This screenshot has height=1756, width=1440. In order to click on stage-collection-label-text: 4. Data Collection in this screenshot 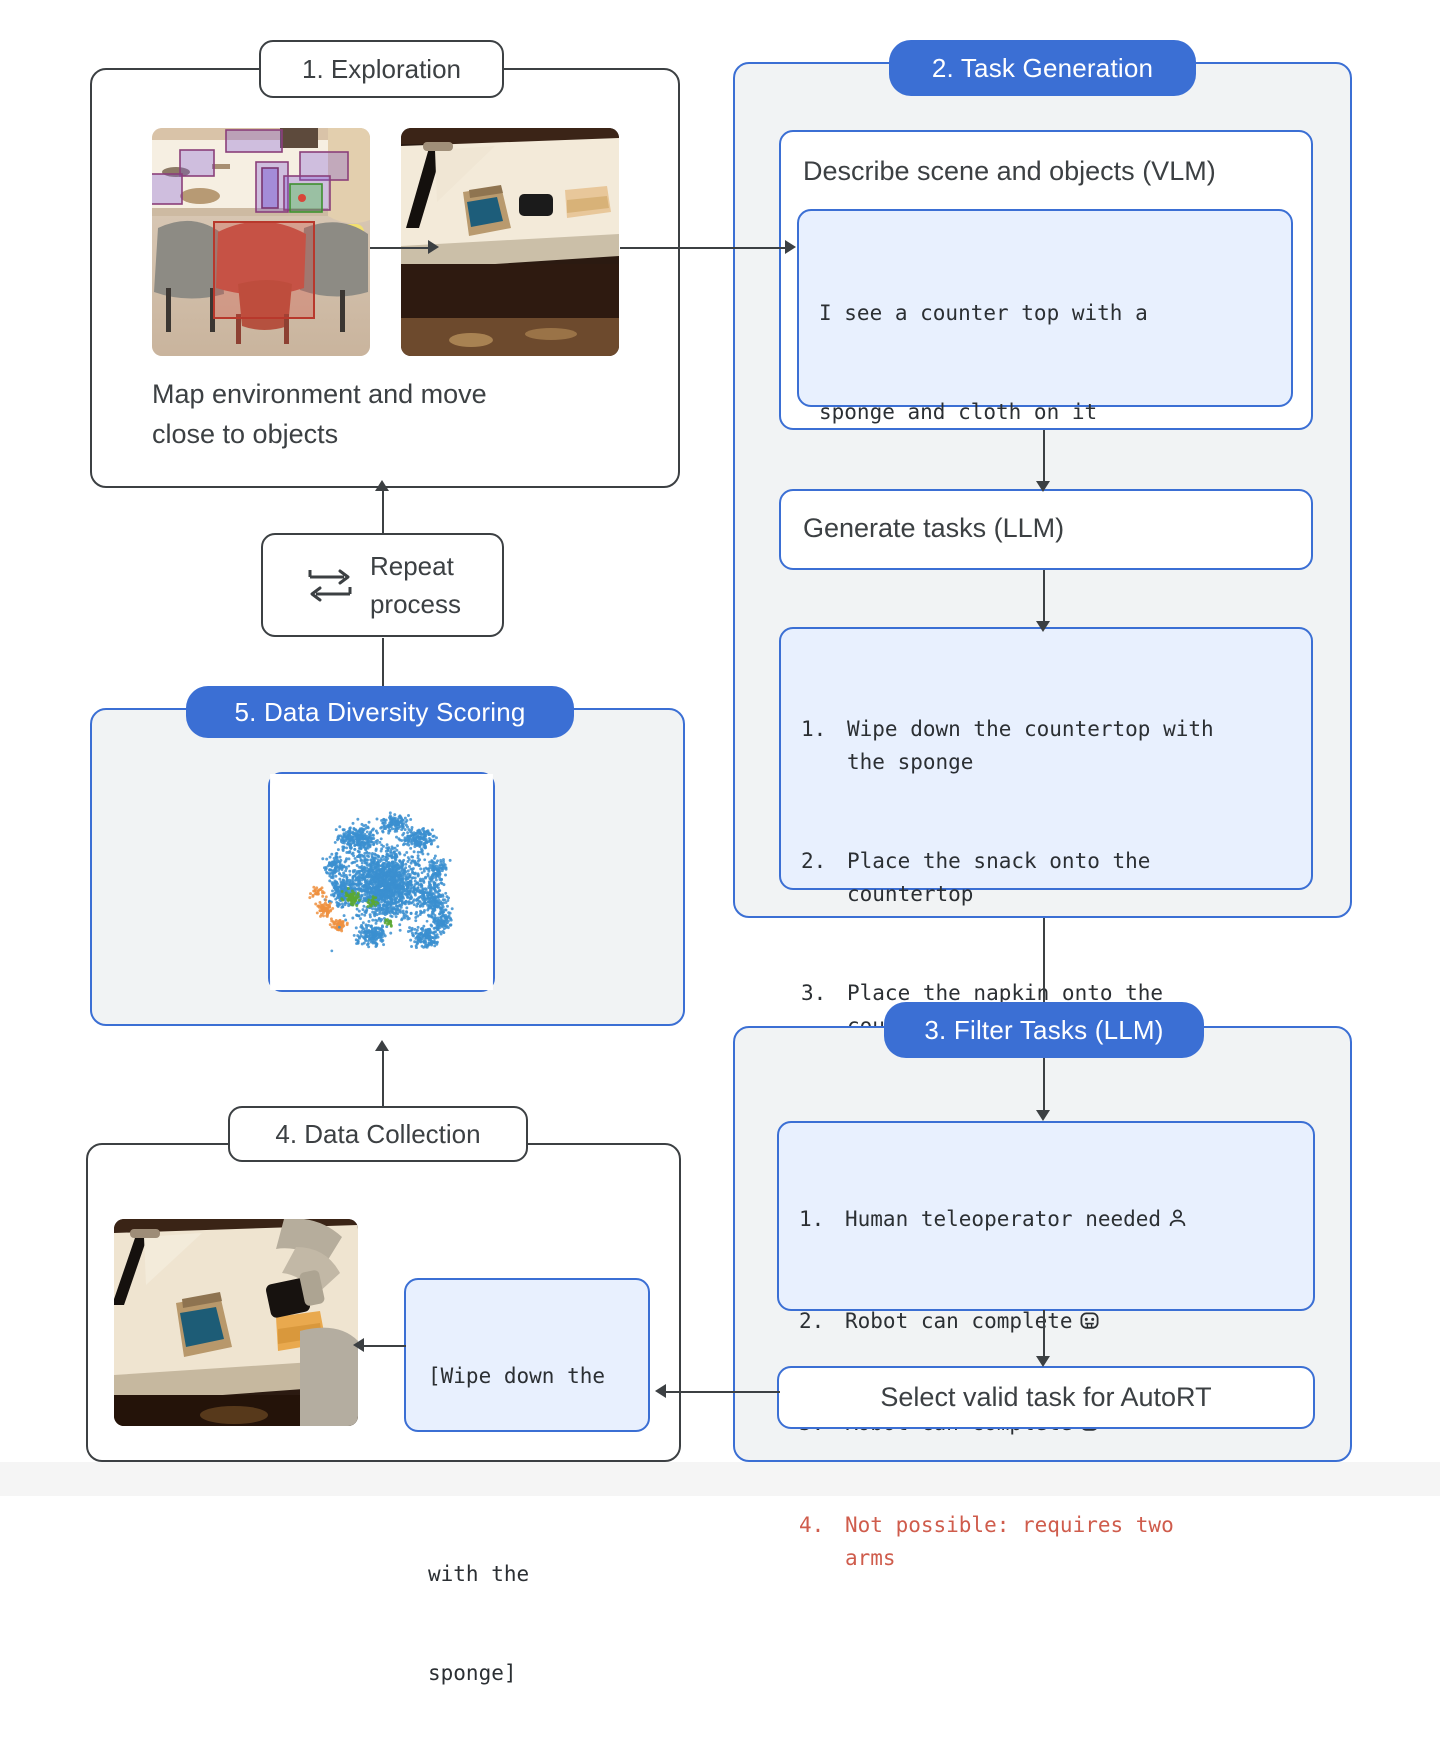, I will do `click(378, 1133)`.